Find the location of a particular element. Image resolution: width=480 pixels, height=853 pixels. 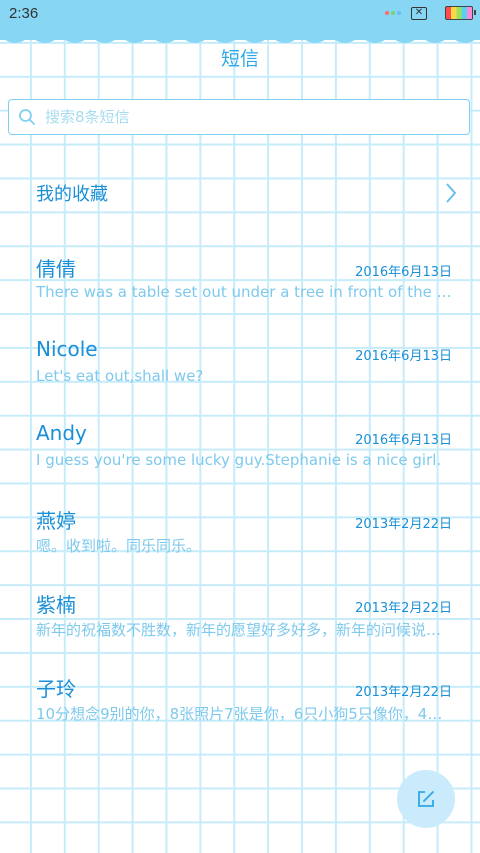

message-preview: 嗯。收到啦。同乐同乐。 is located at coordinates (119, 546).